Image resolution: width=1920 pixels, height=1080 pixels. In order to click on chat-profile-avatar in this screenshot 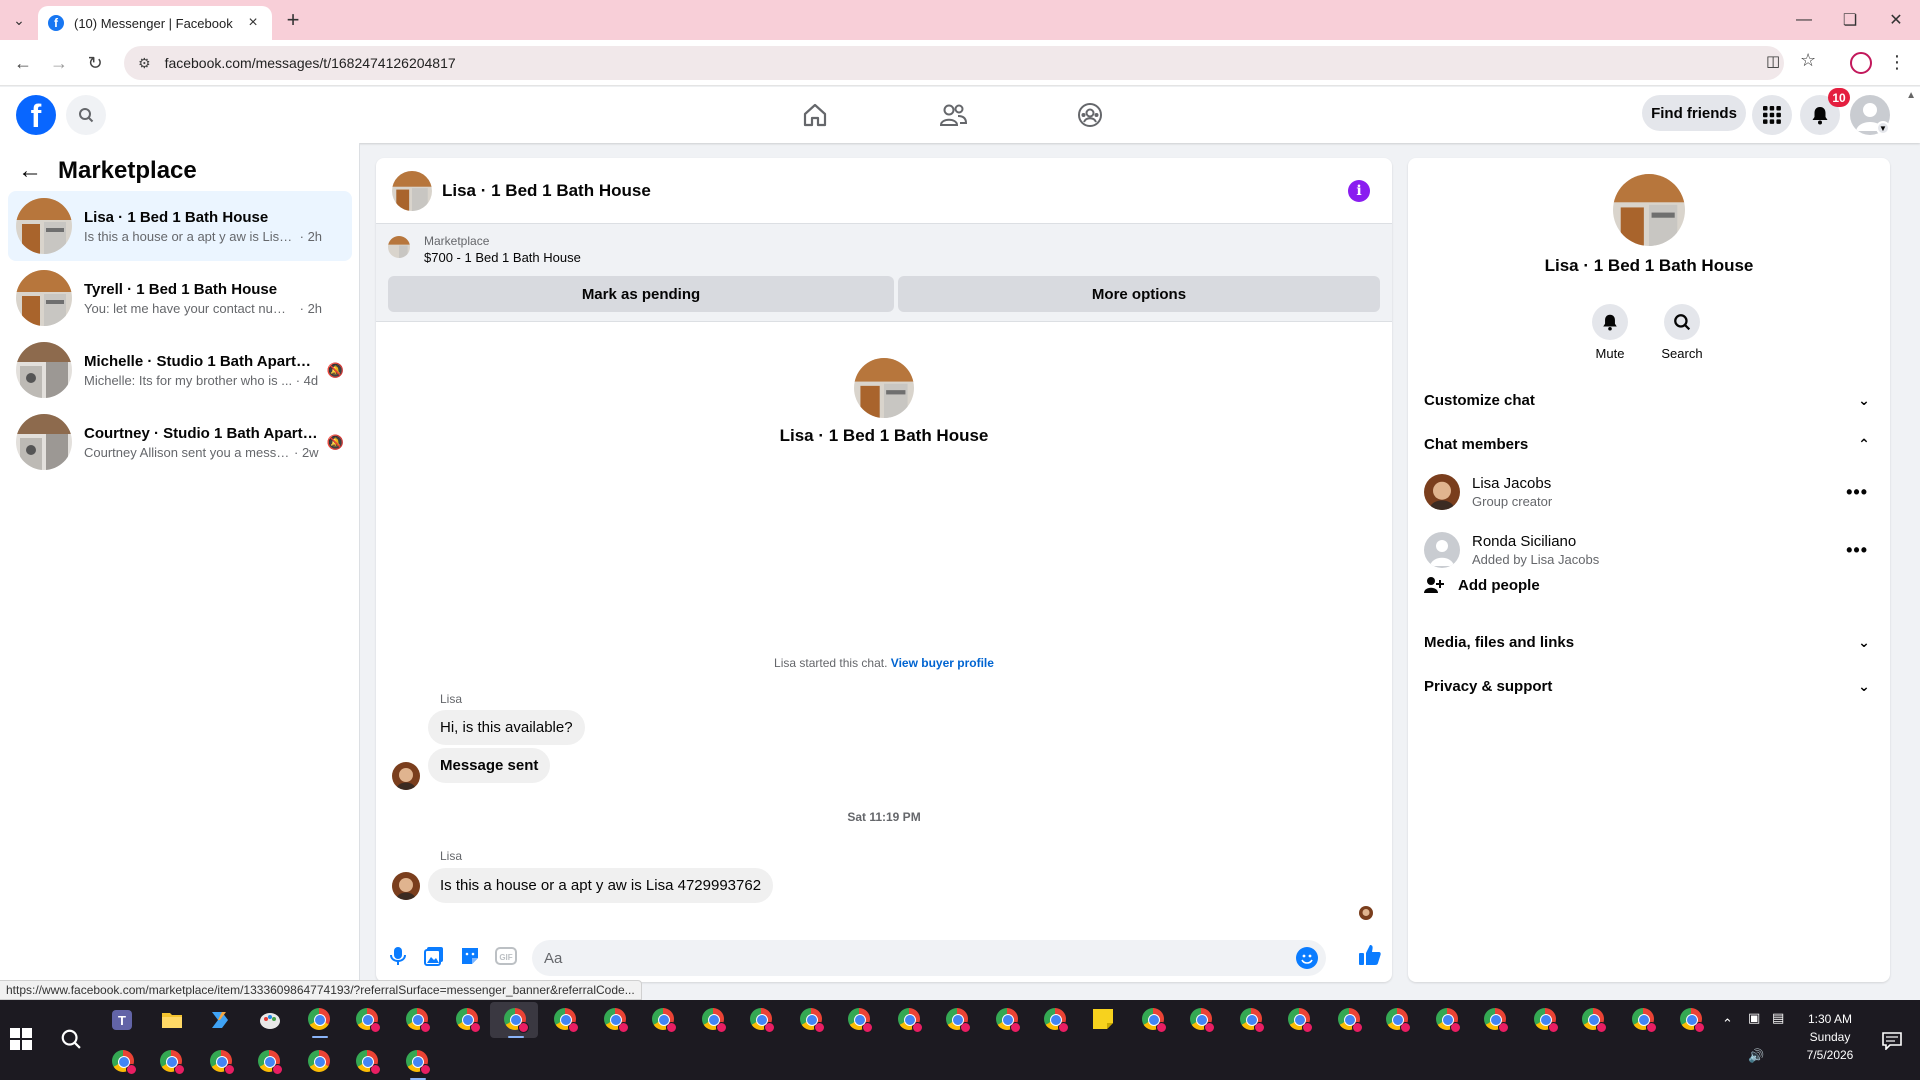, I will do `click(1649, 210)`.